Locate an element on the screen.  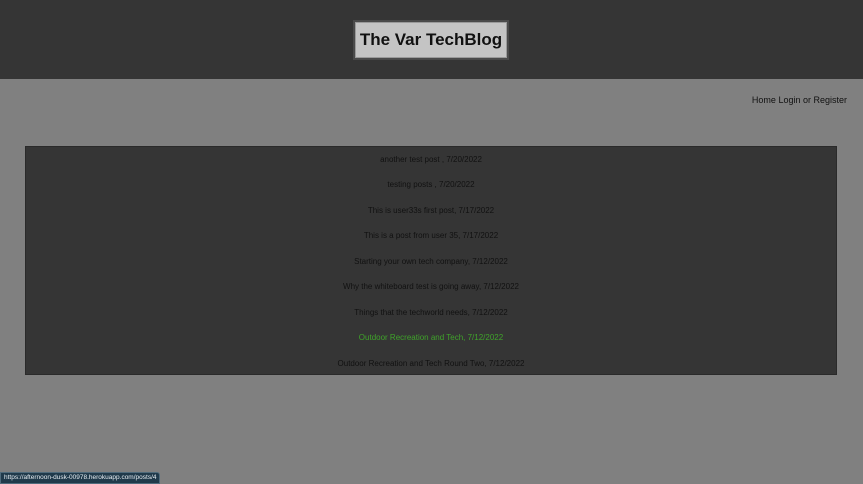
site-title-button: The Var TechBlog is located at coordinates (431, 40).